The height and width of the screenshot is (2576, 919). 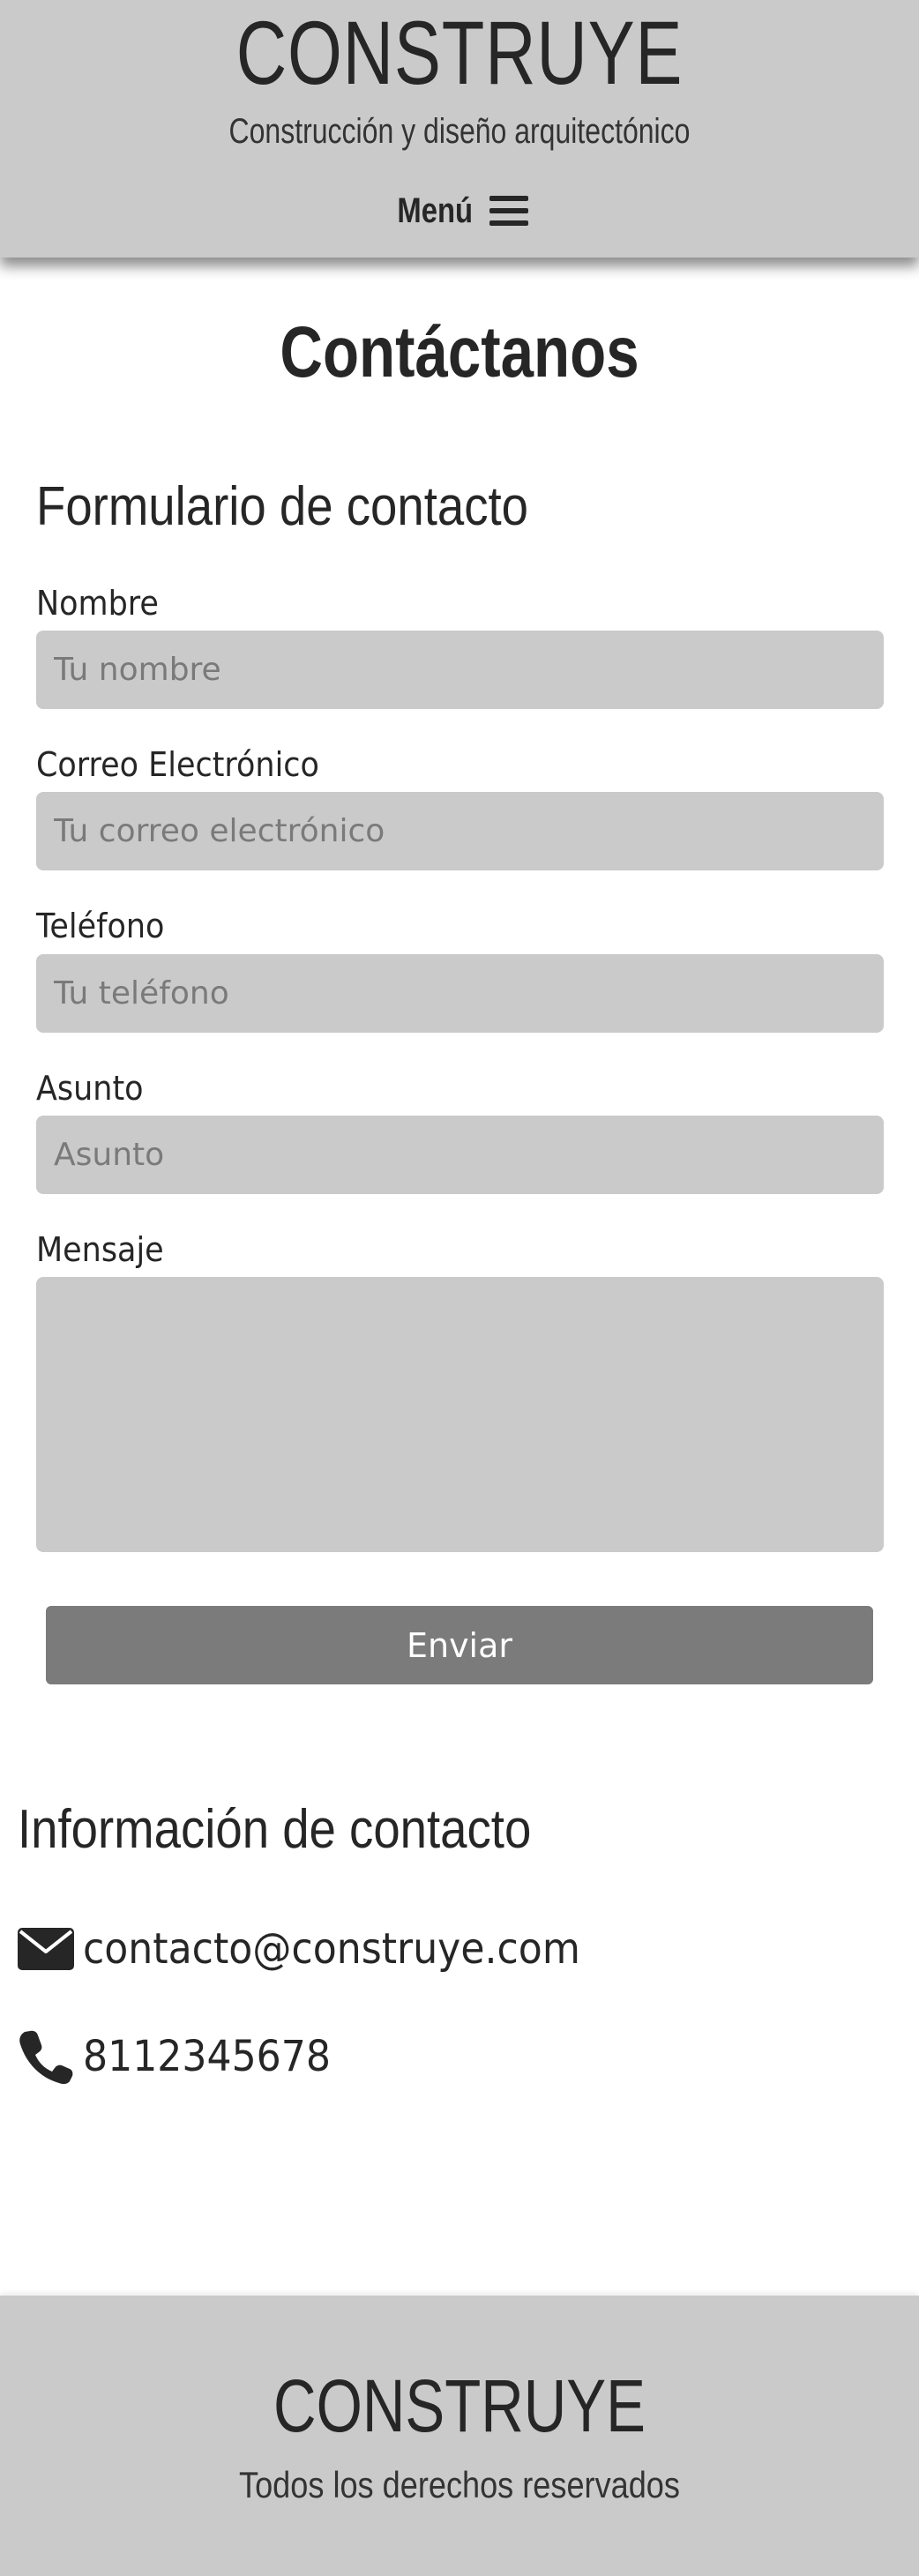 I want to click on contact-email-link: contacto@construye.com, so click(x=331, y=1949).